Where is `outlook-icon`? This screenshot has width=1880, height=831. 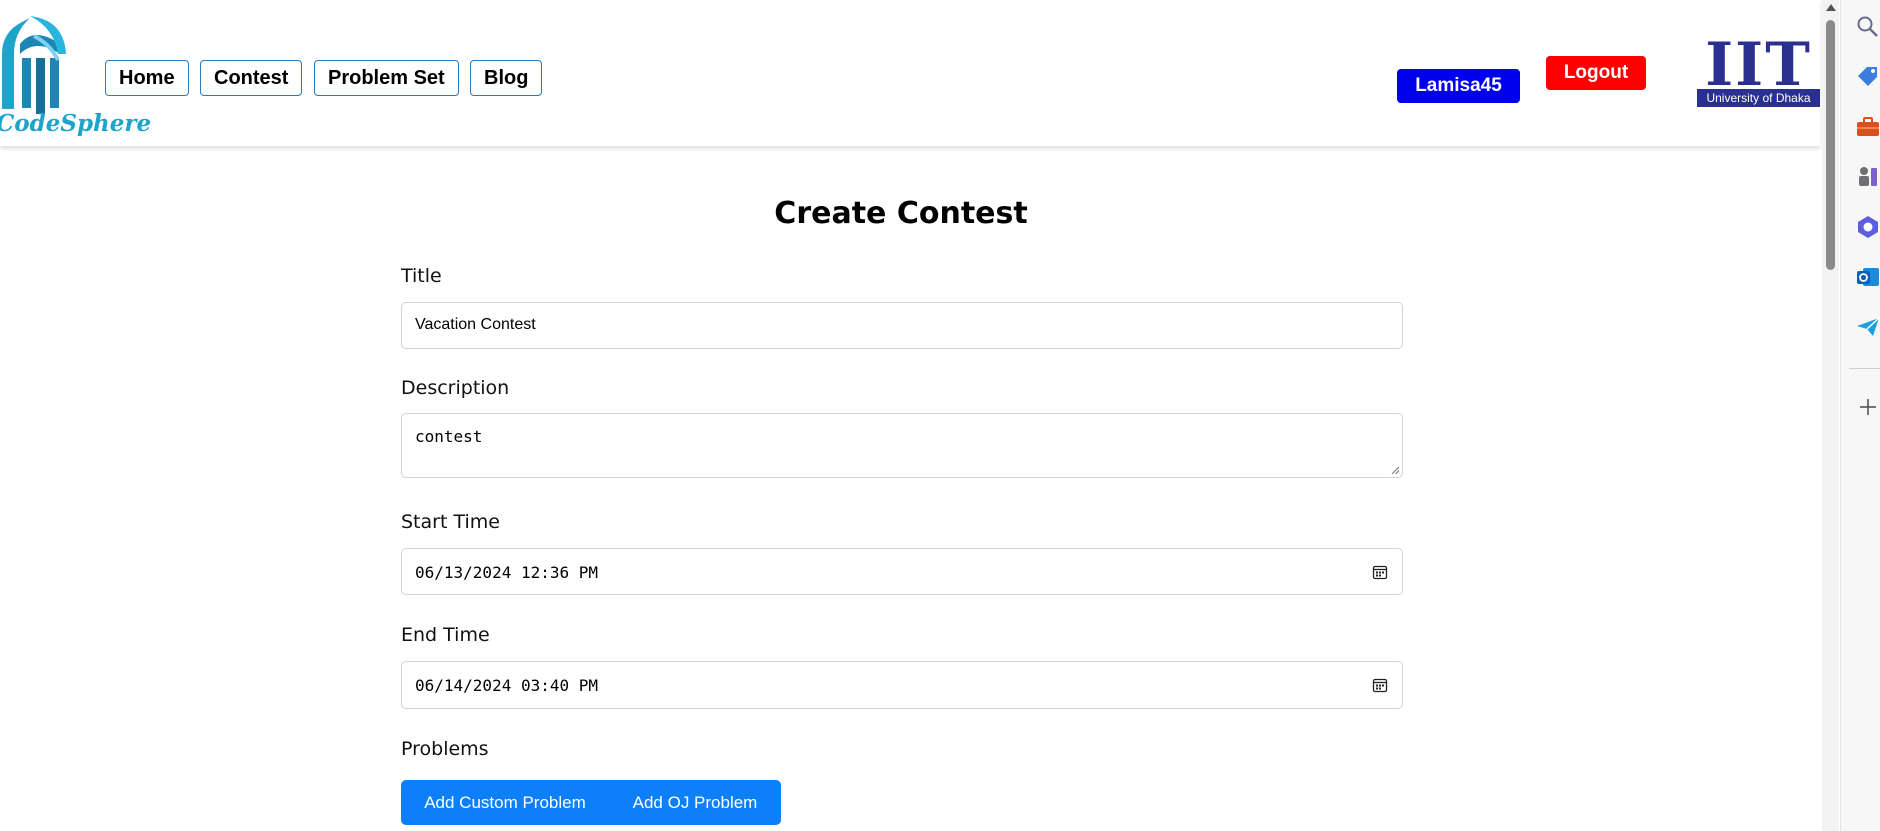 outlook-icon is located at coordinates (1867, 277).